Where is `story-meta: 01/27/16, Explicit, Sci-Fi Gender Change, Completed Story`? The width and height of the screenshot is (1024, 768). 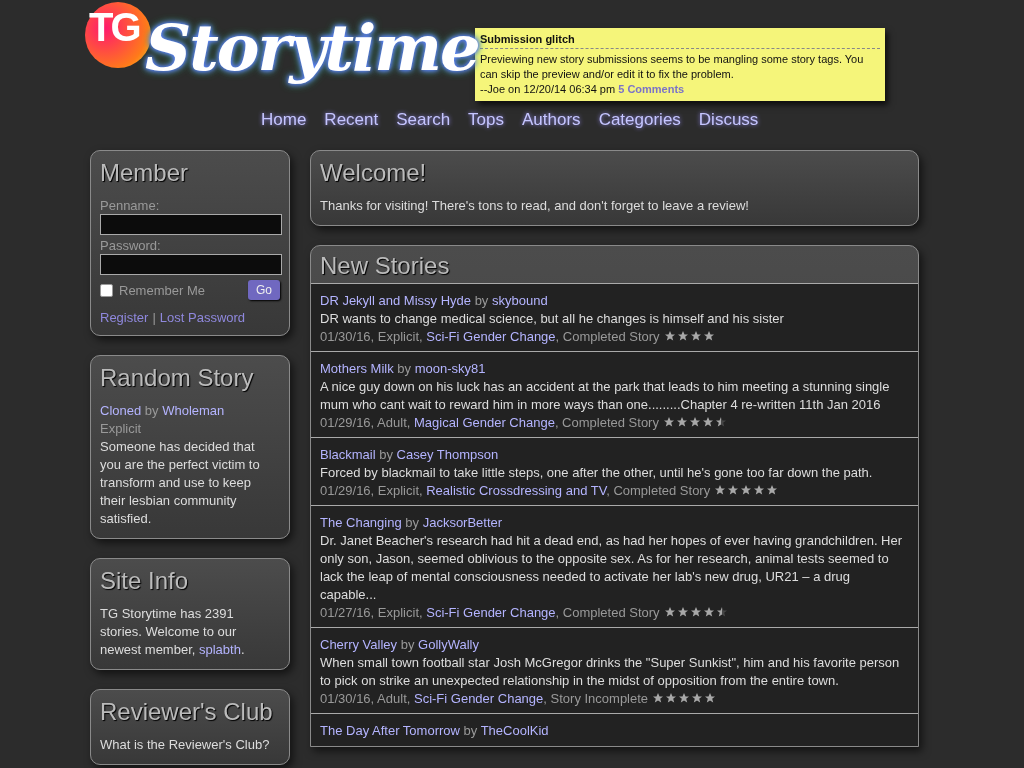
story-meta: 01/27/16, Explicit, Sci-Fi Gender Change, Completed Story is located at coordinates (490, 612).